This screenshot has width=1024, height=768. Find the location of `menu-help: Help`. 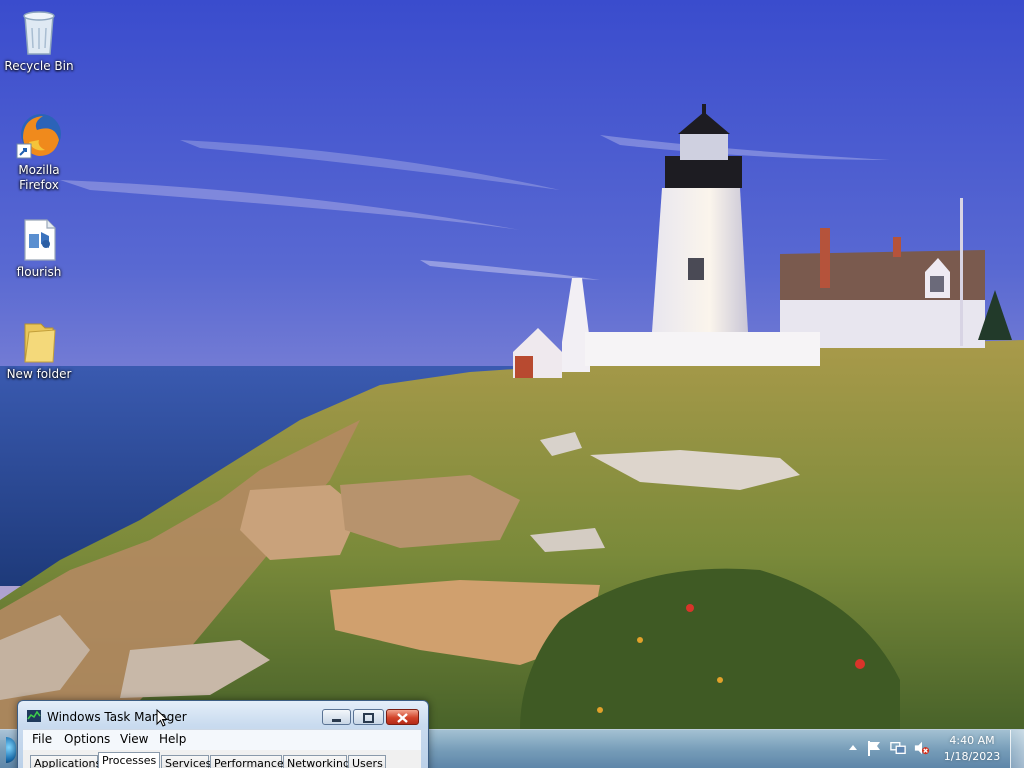

menu-help: Help is located at coordinates (172, 739).